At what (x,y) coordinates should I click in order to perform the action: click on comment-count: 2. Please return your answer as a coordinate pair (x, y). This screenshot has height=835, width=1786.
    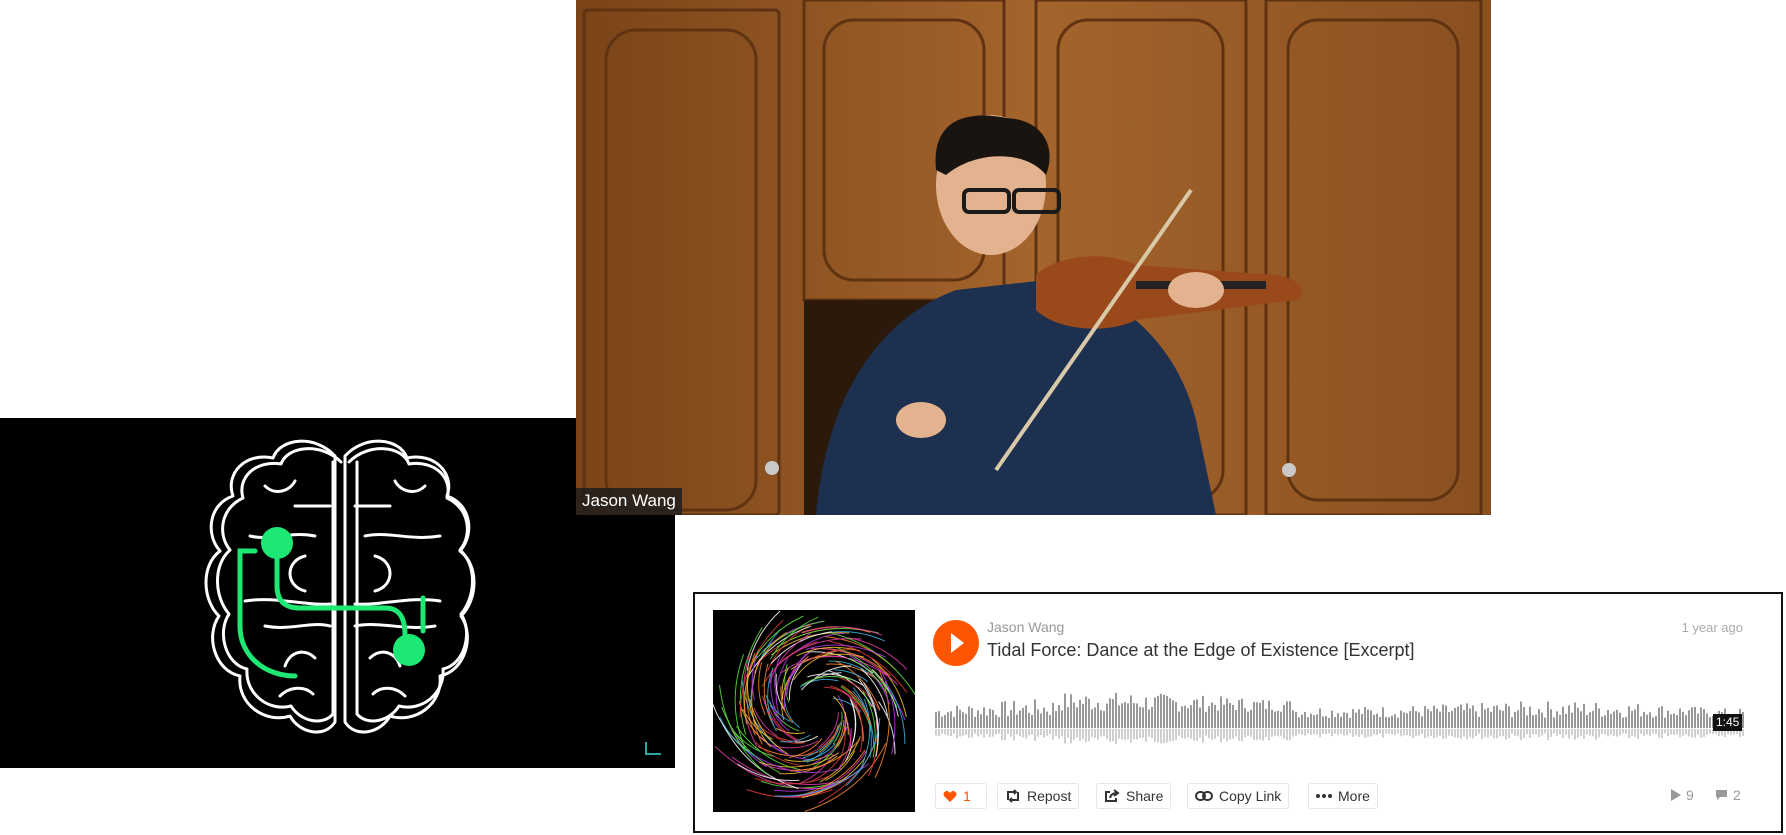
    Looking at the image, I should click on (1728, 795).